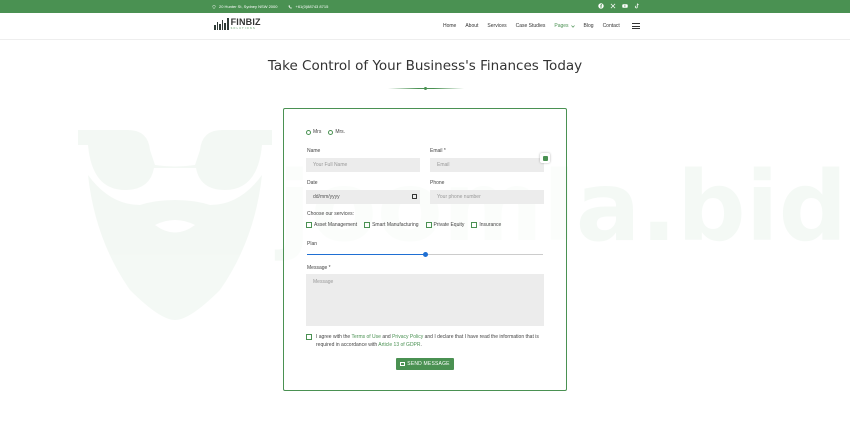  What do you see at coordinates (449, 26) in the screenshot?
I see `nav-home: Home` at bounding box center [449, 26].